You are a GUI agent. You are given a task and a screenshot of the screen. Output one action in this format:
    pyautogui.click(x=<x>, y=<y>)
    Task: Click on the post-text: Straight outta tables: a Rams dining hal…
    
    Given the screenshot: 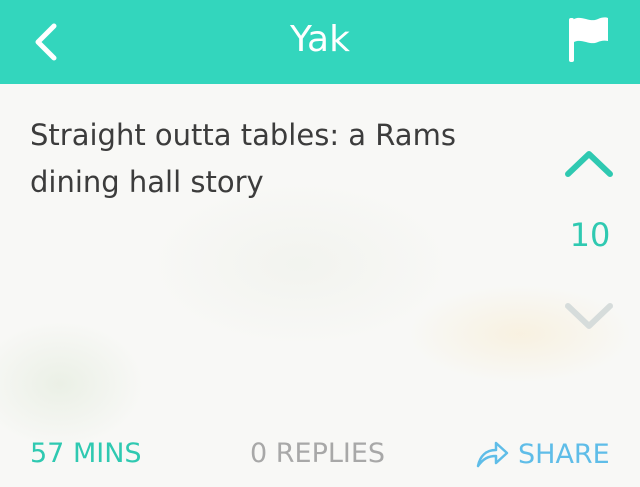 What is the action you would take?
    pyautogui.click(x=243, y=158)
    